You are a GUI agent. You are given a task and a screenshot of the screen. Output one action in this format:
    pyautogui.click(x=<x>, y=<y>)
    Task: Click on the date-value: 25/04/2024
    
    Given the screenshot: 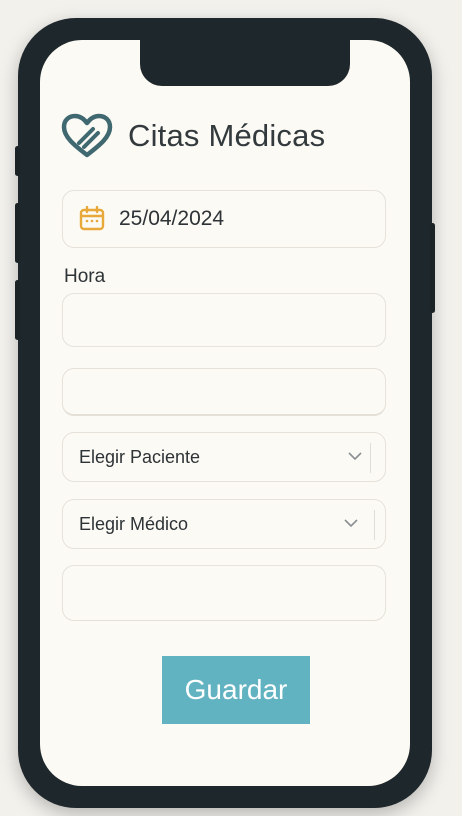 What is the action you would take?
    pyautogui.click(x=172, y=218)
    